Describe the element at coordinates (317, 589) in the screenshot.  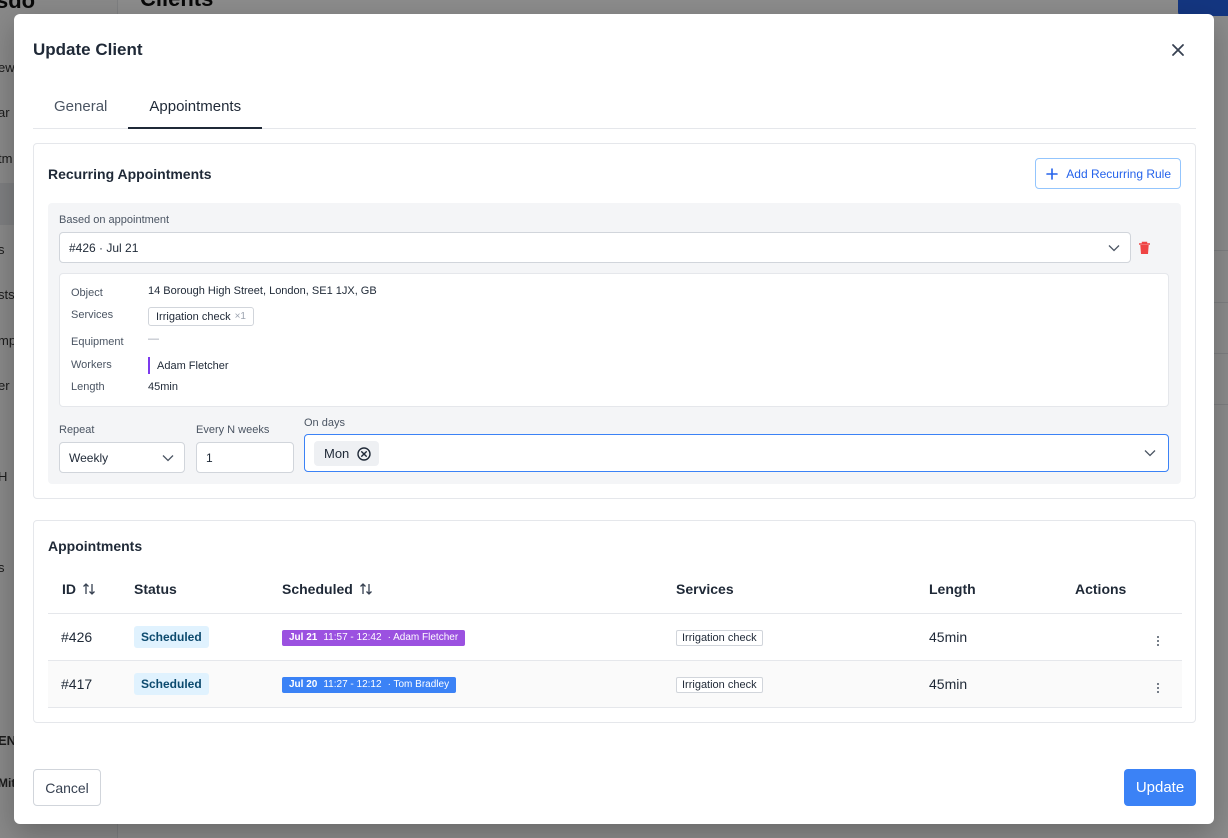
I see `column-header-scheduled-label: Scheduled` at that location.